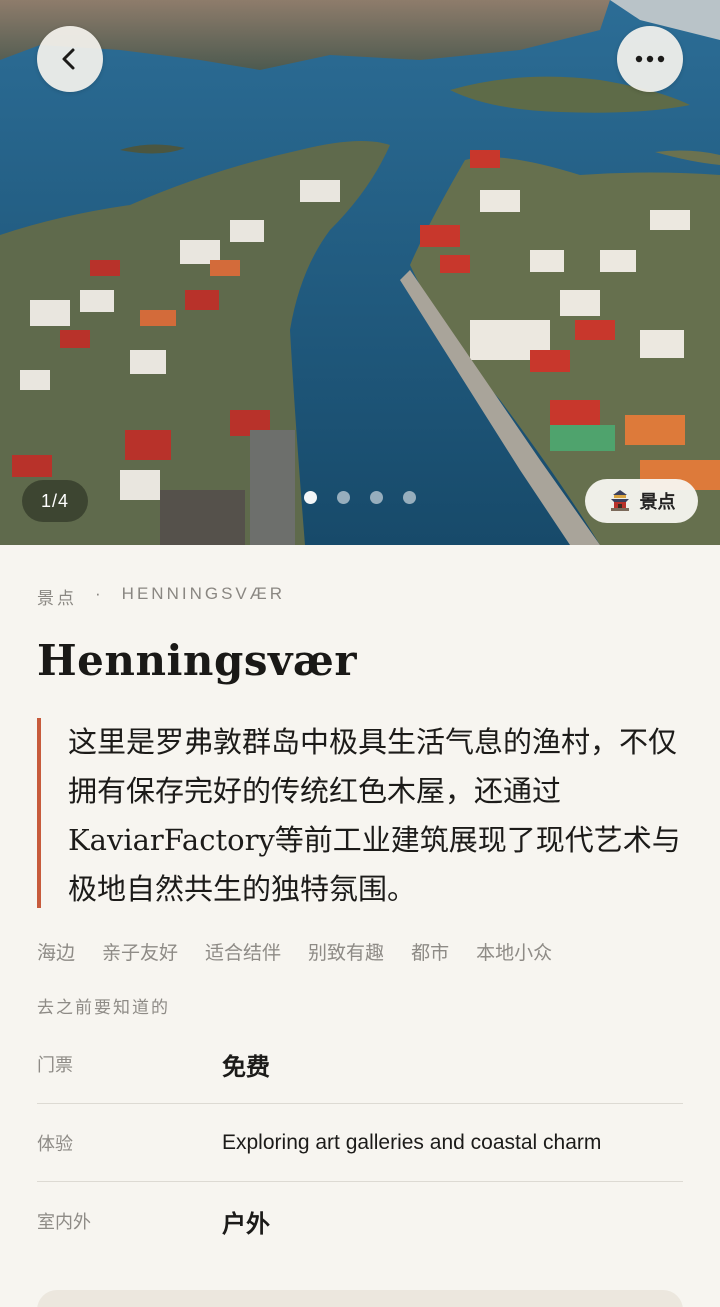 The height and width of the screenshot is (1307, 720). I want to click on chevron-left-icon, so click(68, 59).